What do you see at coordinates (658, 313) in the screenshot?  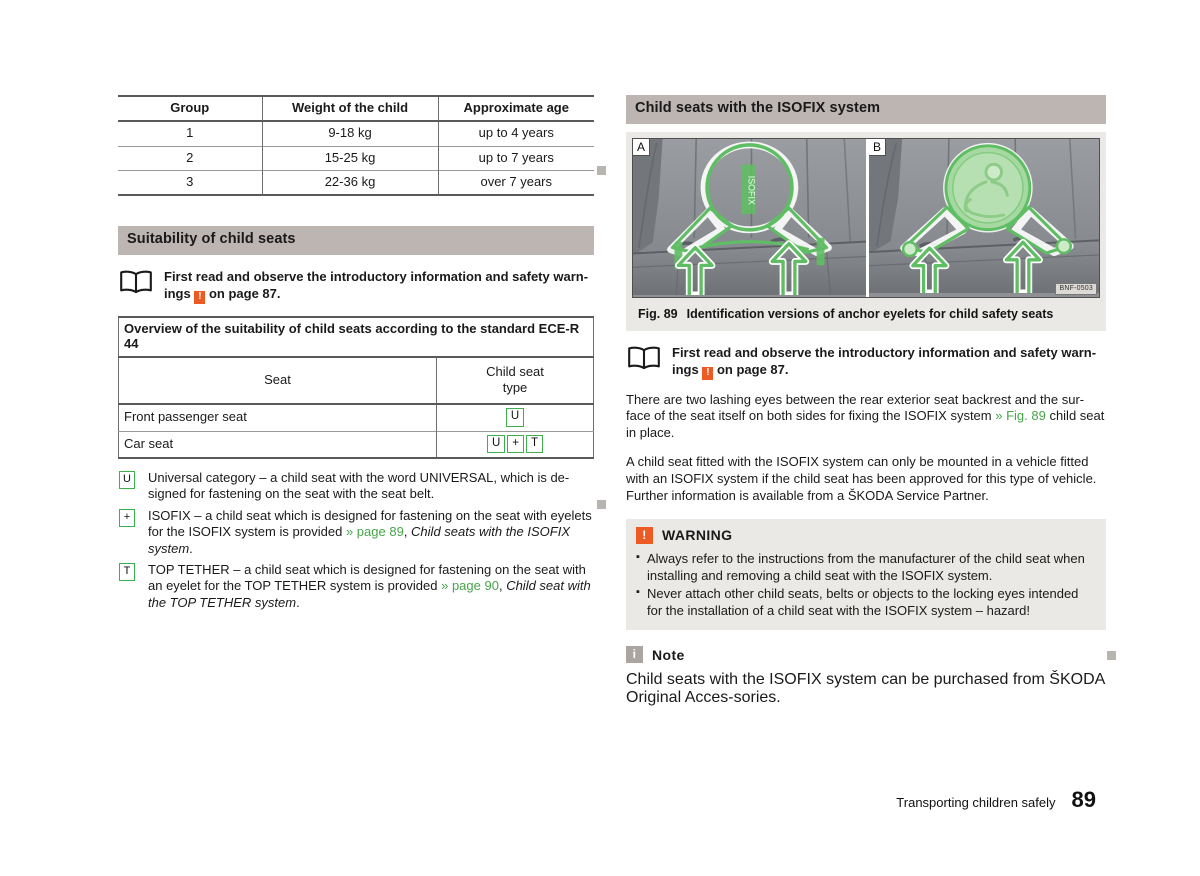 I see `figure-caption-number: Fig. 89` at bounding box center [658, 313].